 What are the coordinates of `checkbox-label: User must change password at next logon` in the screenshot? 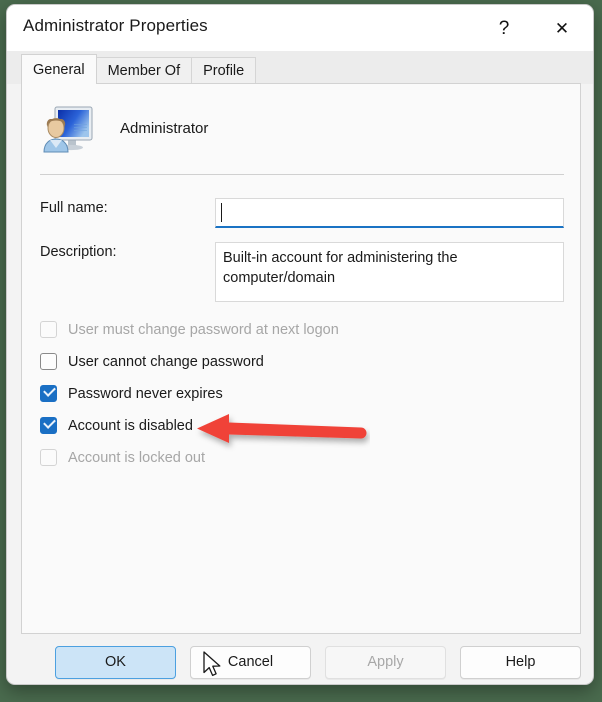 It's located at (203, 329).